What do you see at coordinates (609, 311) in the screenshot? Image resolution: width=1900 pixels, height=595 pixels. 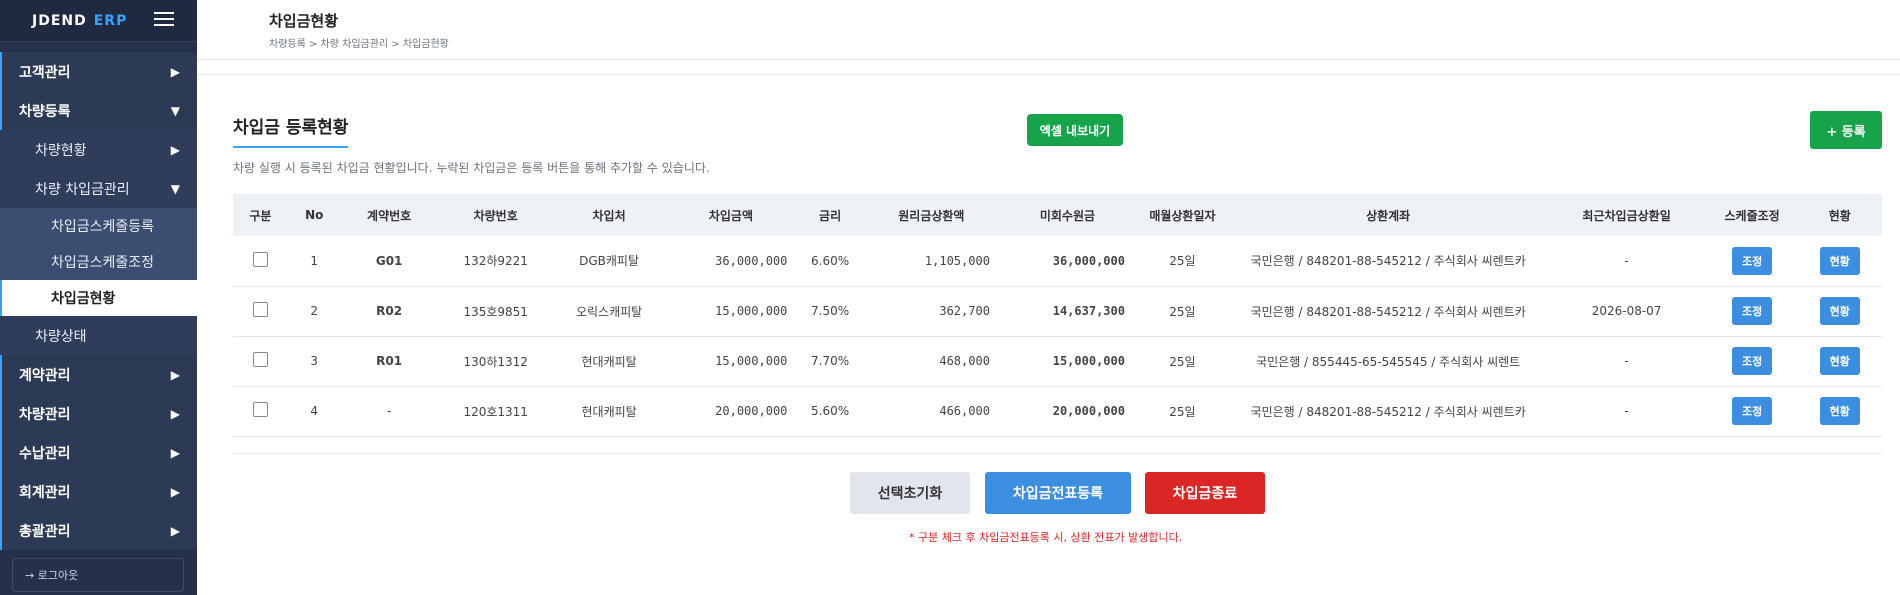 I see `cell-lender: 오릭스캐피탈` at bounding box center [609, 311].